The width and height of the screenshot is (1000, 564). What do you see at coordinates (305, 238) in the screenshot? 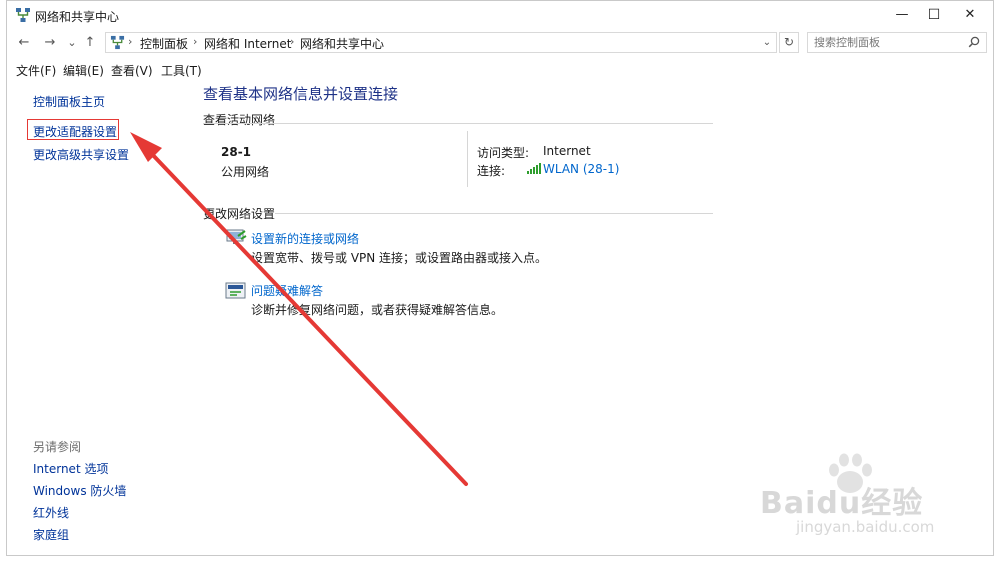
I see `task-link-setup-connection: 设置新的连接或网络` at bounding box center [305, 238].